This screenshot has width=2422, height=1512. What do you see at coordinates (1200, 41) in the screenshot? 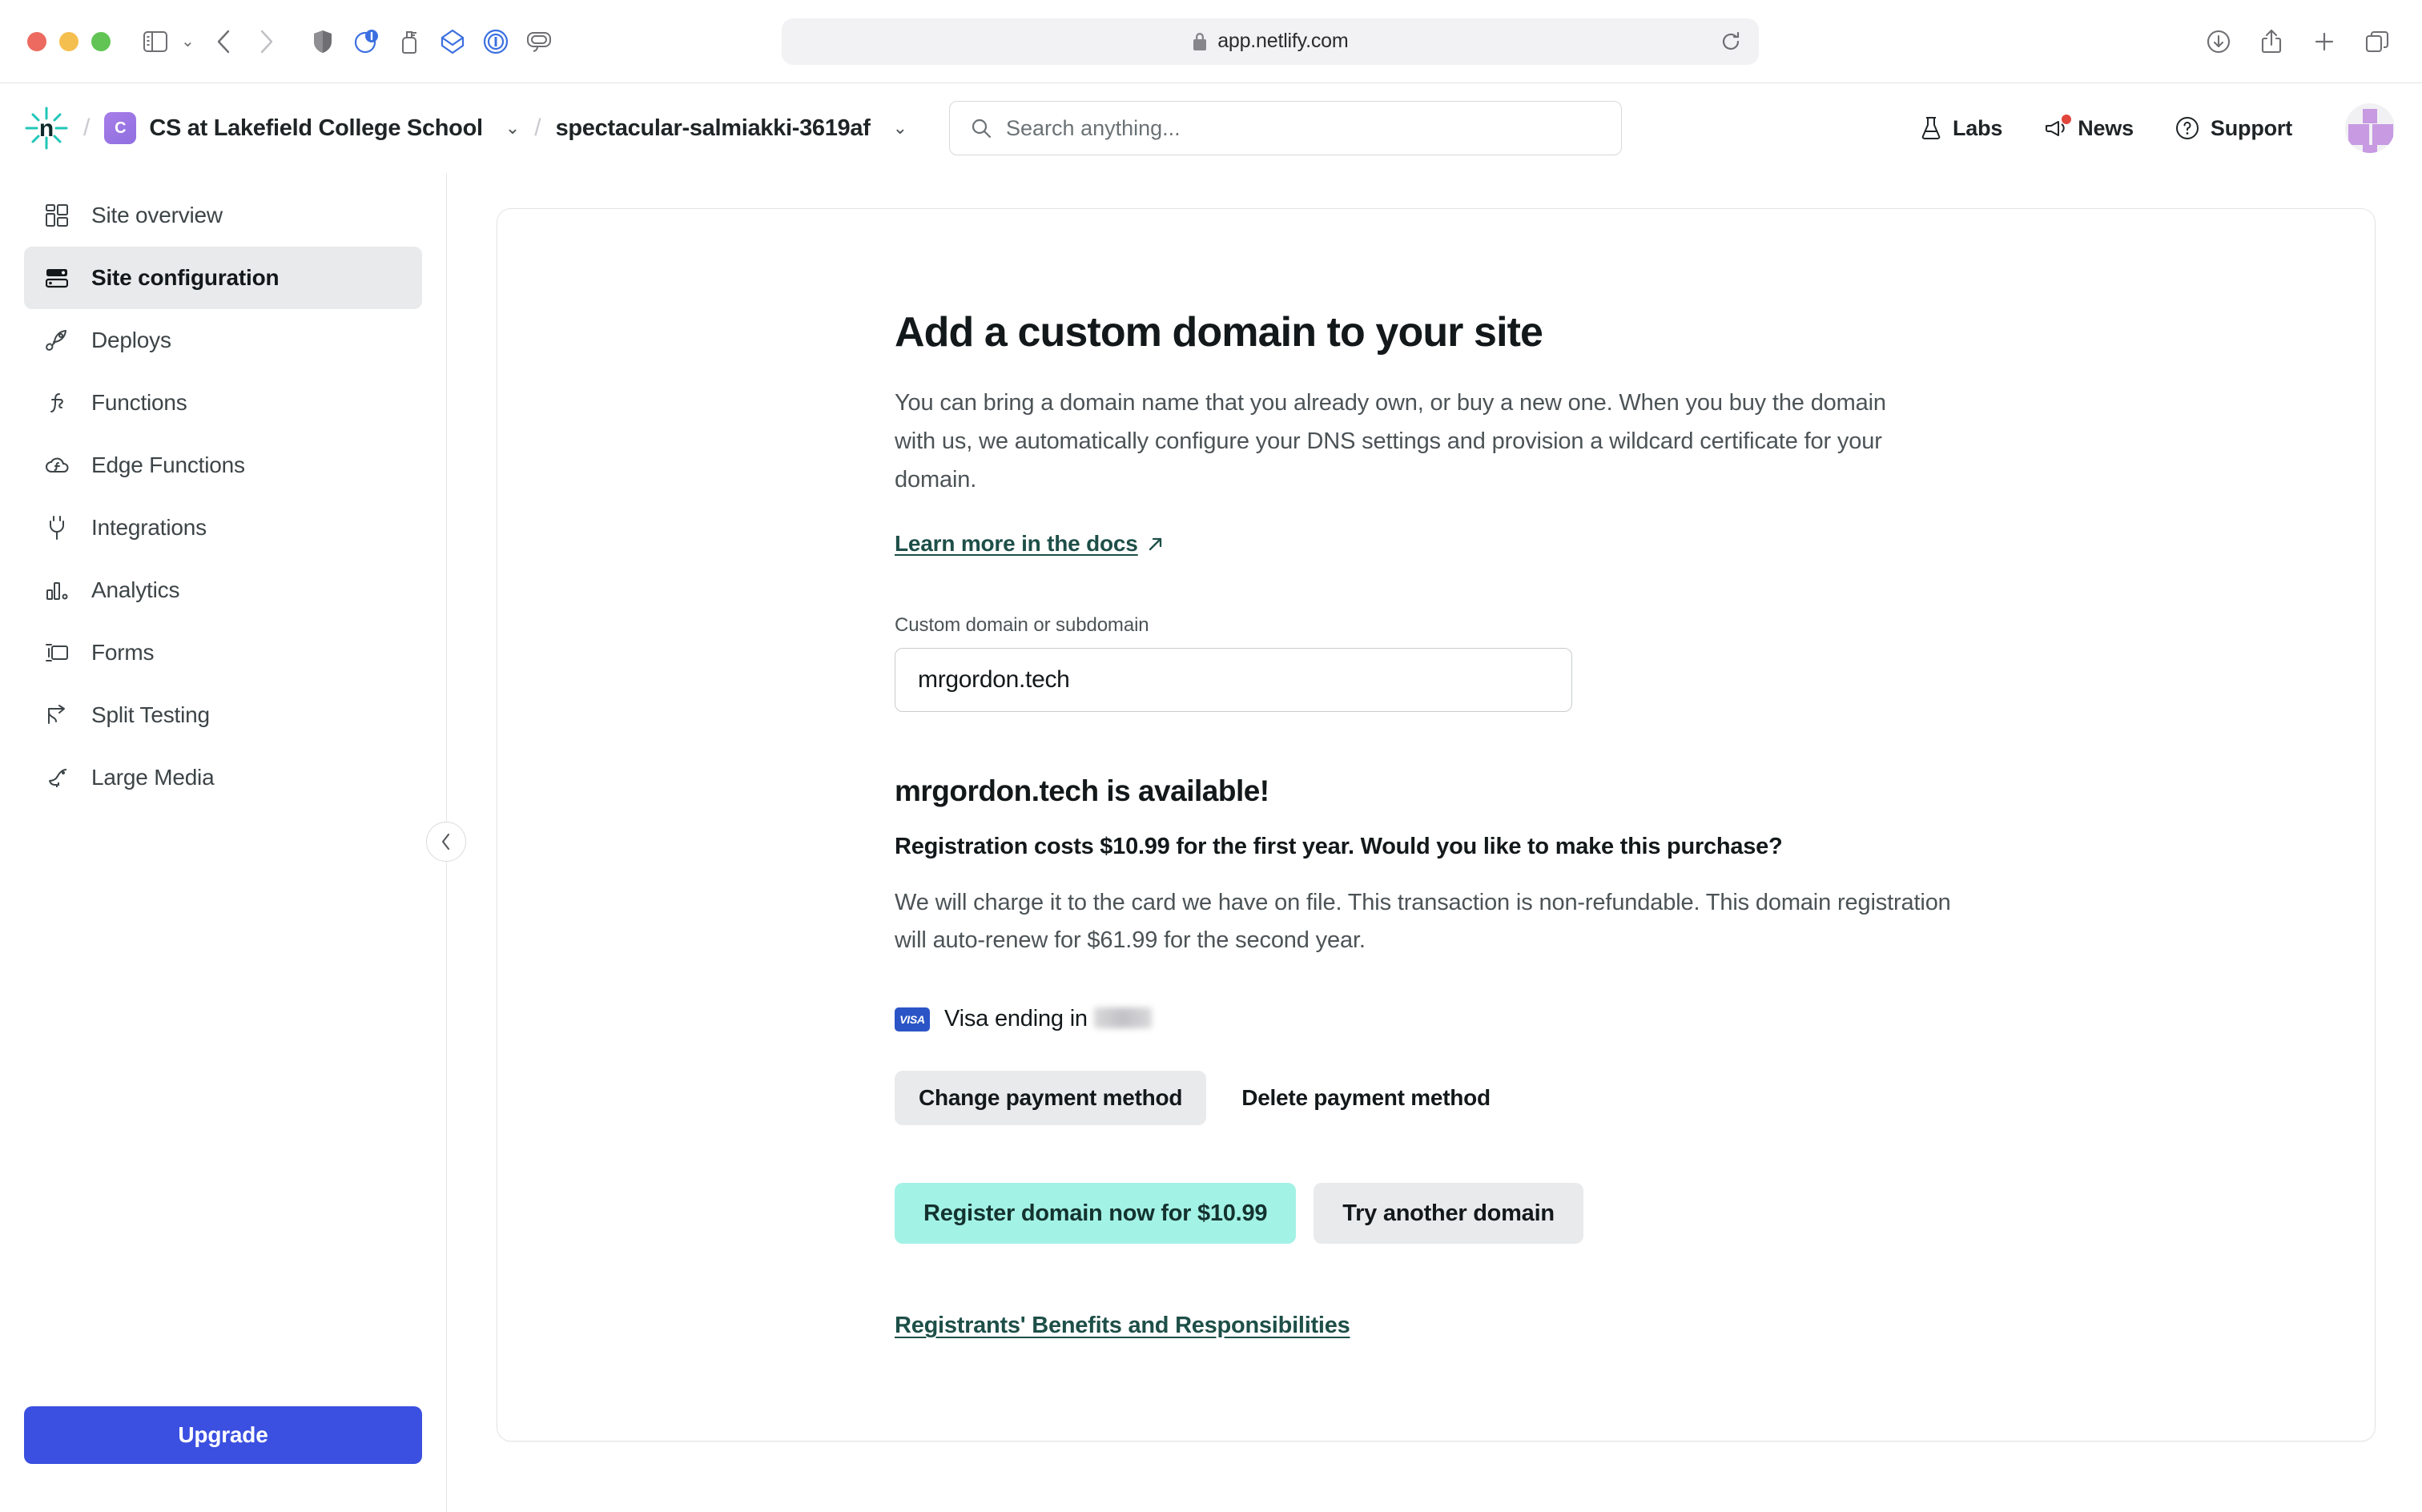
I see `lock-icon` at bounding box center [1200, 41].